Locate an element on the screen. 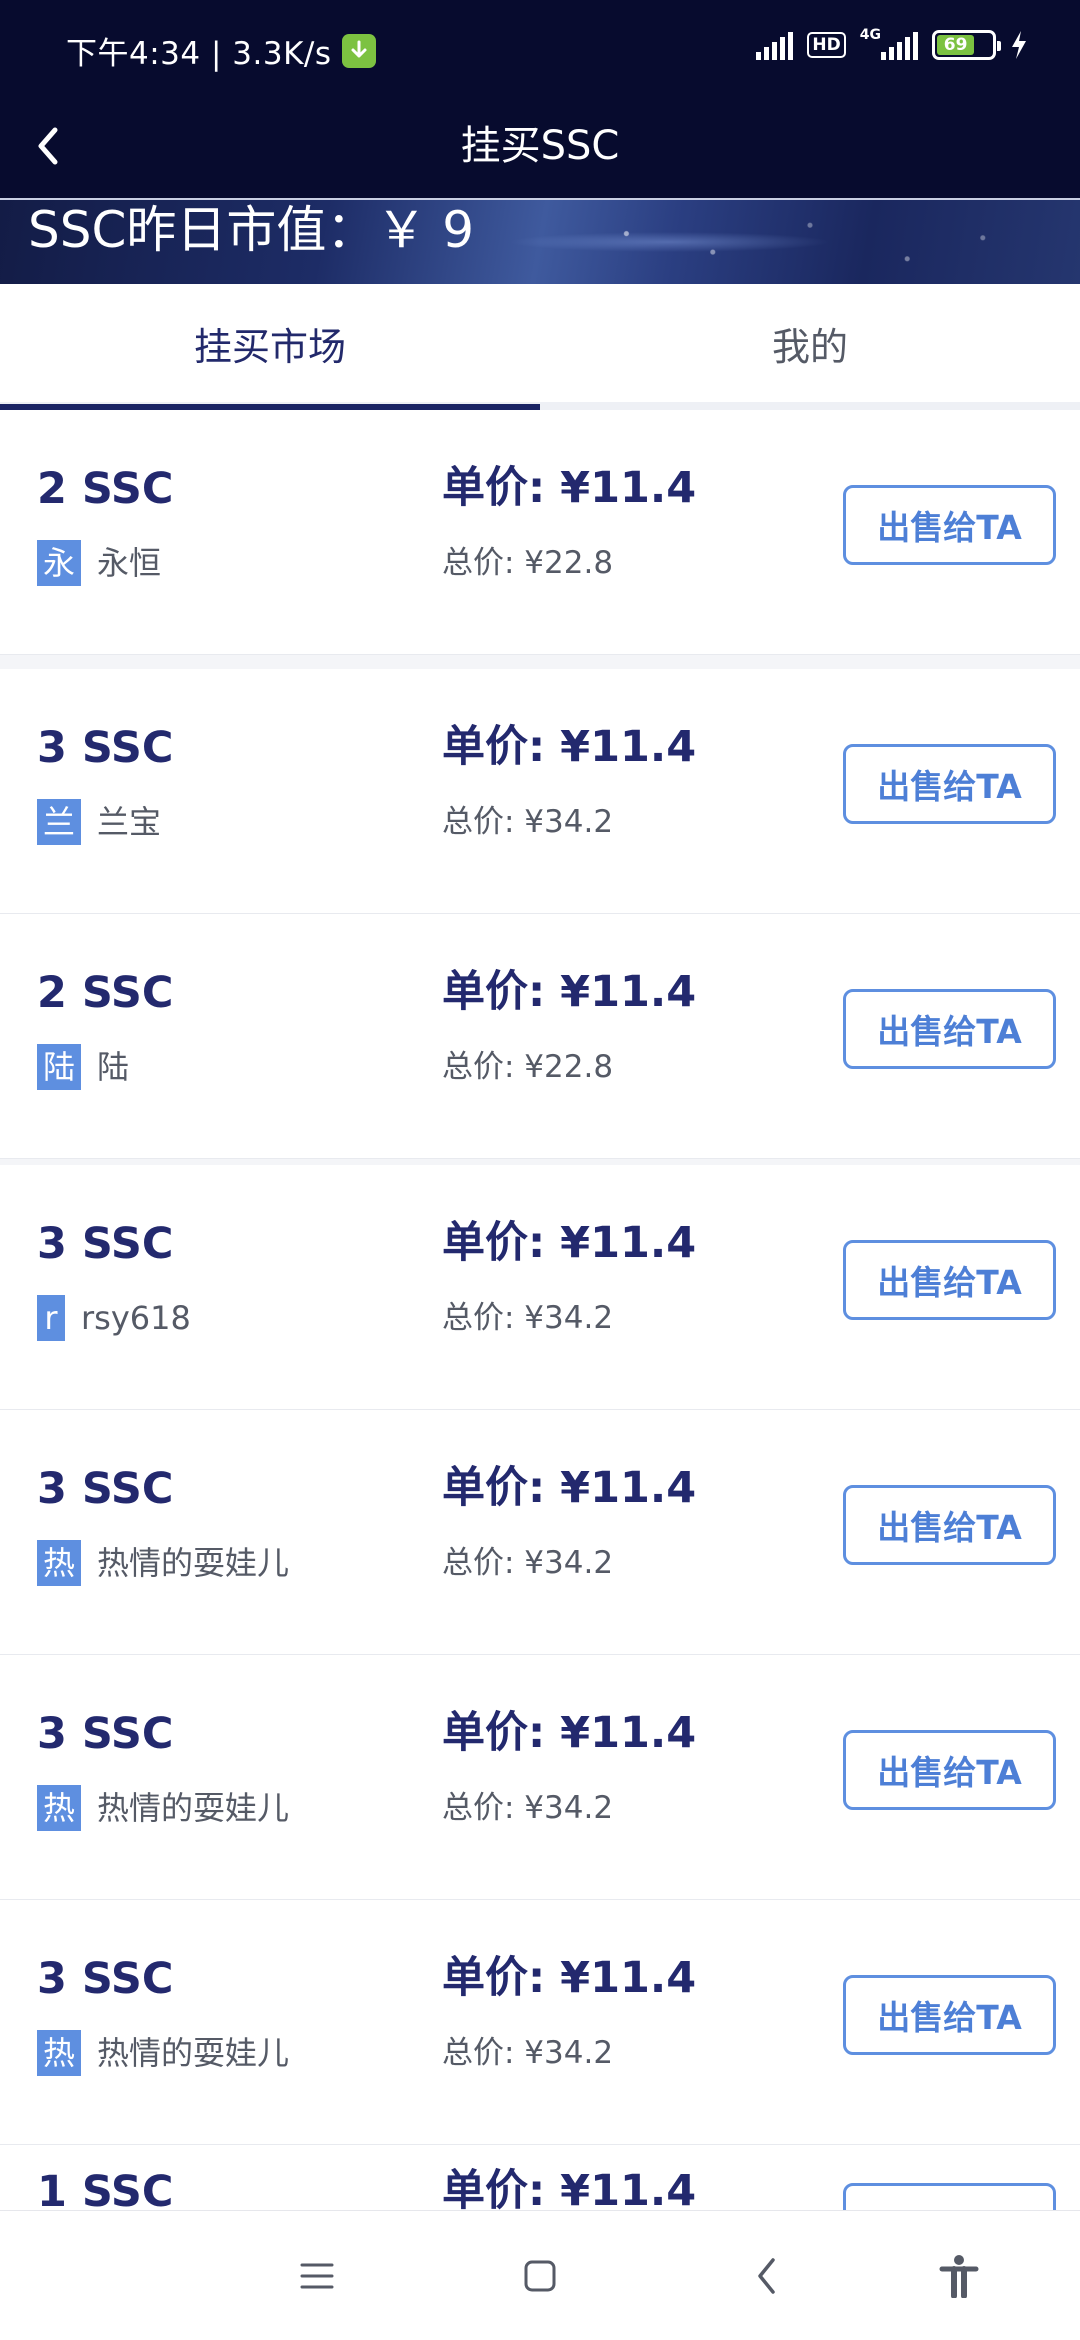 The height and width of the screenshot is (2340, 1080). row-separator is located at coordinates (540, 662).